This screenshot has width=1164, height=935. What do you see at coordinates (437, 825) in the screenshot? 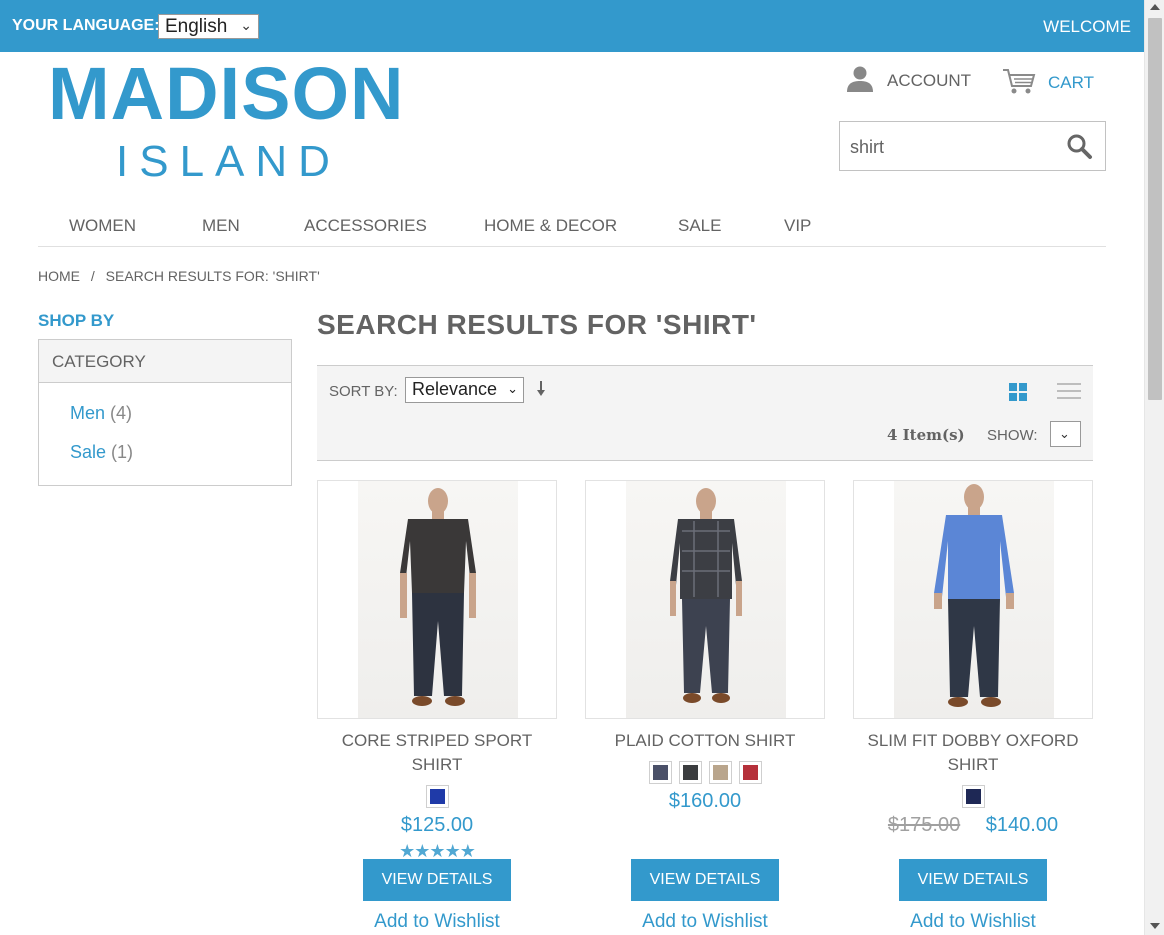
I see `product-price: $125.00` at bounding box center [437, 825].